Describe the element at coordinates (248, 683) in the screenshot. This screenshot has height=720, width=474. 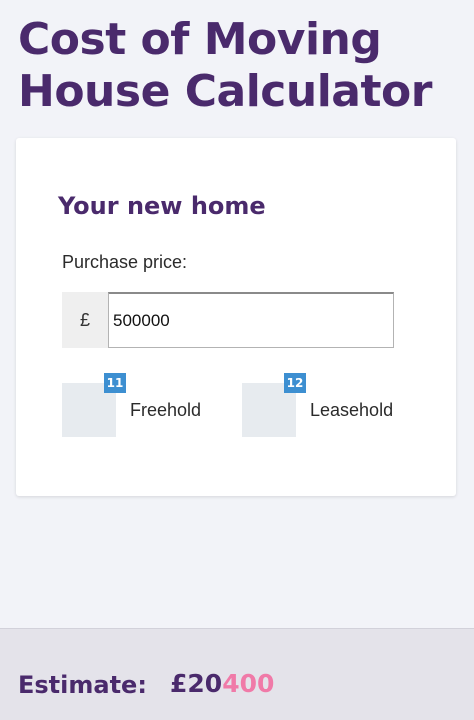
I see `estimate-amount-highlight: 400` at that location.